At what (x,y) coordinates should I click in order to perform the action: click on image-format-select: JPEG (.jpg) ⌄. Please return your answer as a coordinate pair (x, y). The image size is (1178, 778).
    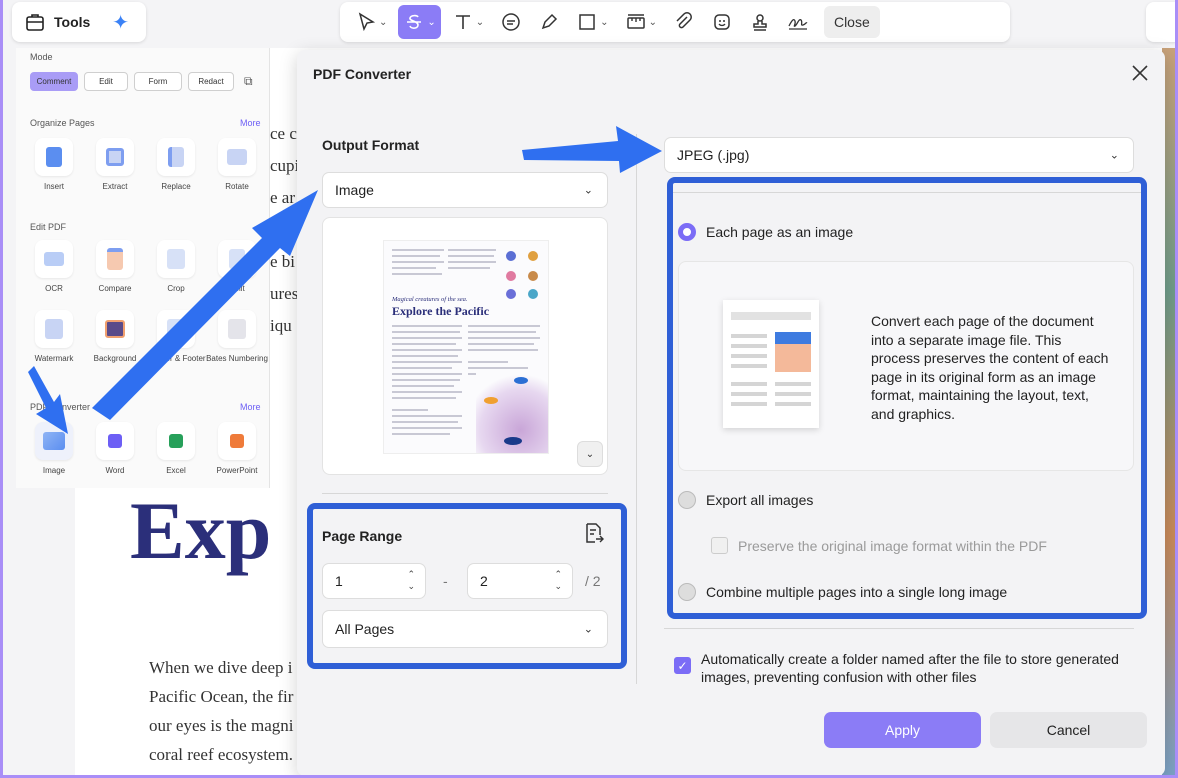
    Looking at the image, I should click on (899, 155).